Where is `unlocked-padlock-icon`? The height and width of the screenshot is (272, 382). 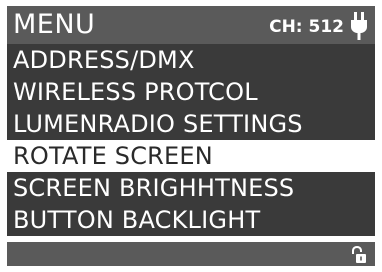 unlocked-padlock-icon is located at coordinates (359, 254).